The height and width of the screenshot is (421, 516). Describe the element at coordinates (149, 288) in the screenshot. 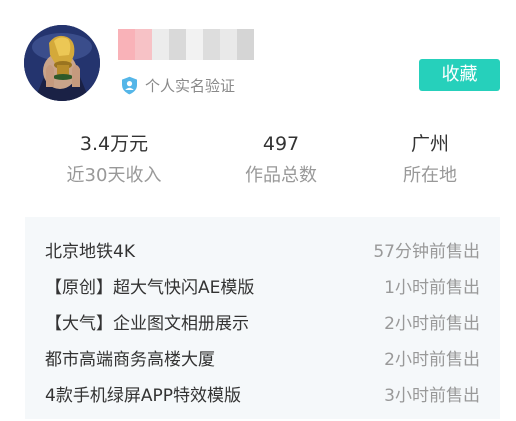

I see `sale-item-title: 【原创】超大气快闪AE模版` at that location.